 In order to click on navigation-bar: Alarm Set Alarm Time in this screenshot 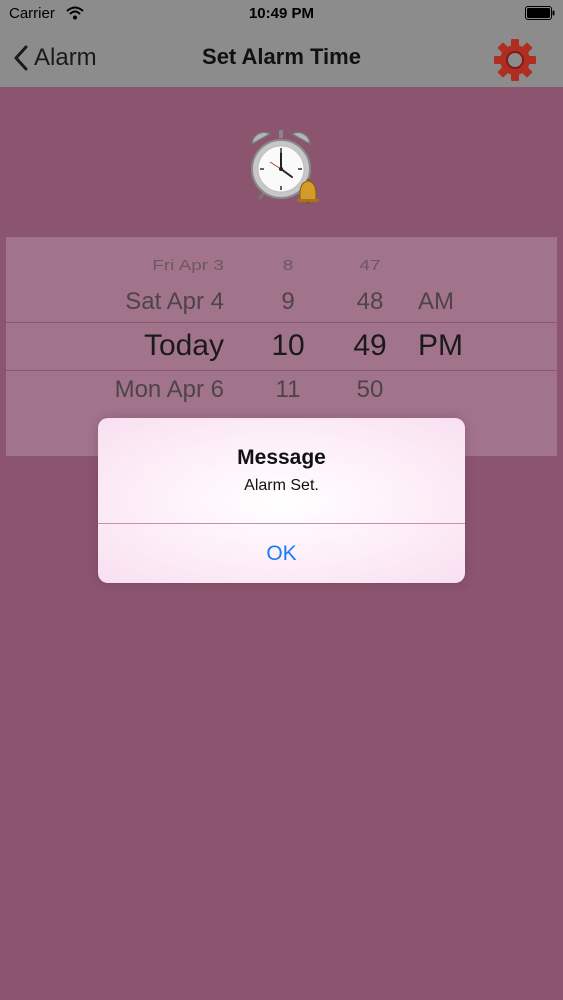, I will do `click(281, 57)`.